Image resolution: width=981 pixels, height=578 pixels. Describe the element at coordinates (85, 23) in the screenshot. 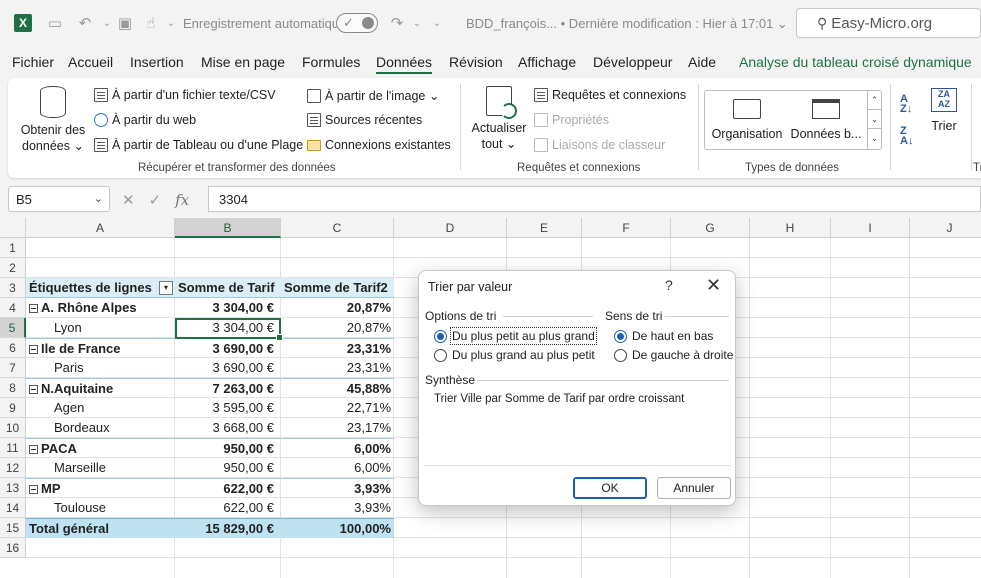

I see `undo-icon: ↶` at that location.